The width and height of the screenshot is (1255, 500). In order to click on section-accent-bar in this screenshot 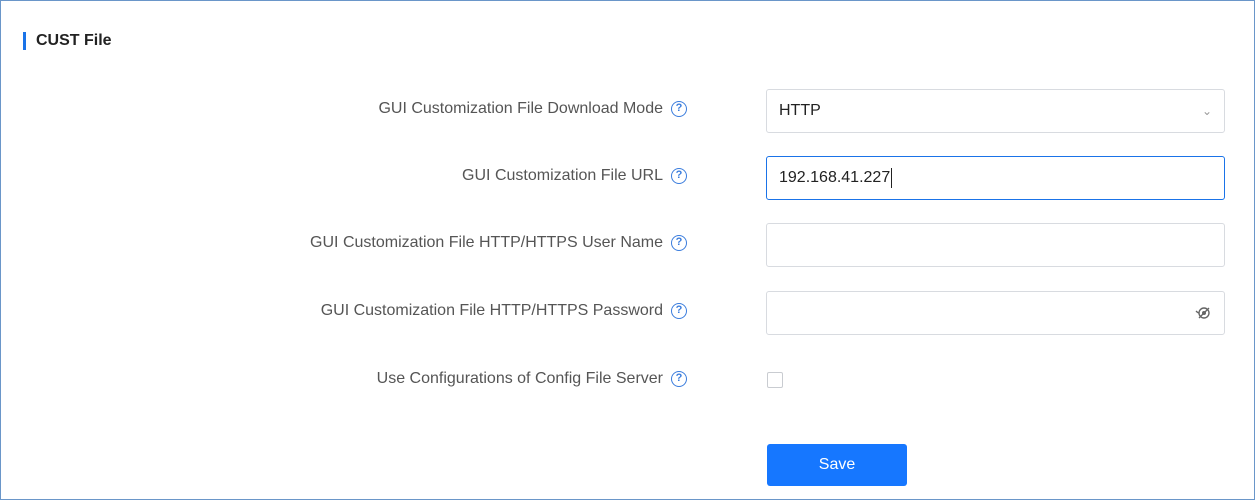, I will do `click(24, 41)`.